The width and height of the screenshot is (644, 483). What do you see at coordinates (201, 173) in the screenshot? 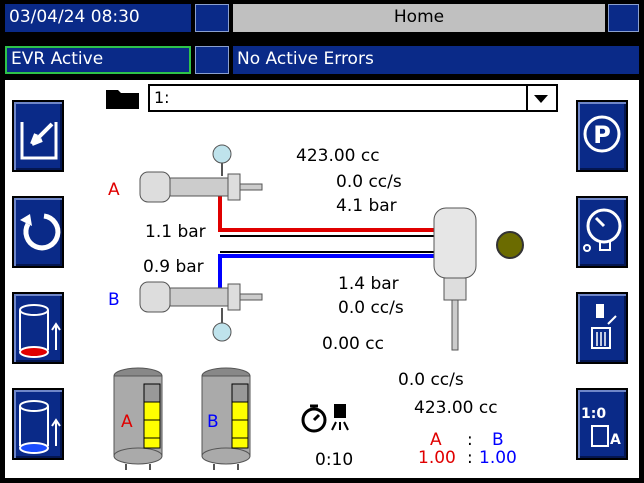
I see `pump-a-icon` at bounding box center [201, 173].